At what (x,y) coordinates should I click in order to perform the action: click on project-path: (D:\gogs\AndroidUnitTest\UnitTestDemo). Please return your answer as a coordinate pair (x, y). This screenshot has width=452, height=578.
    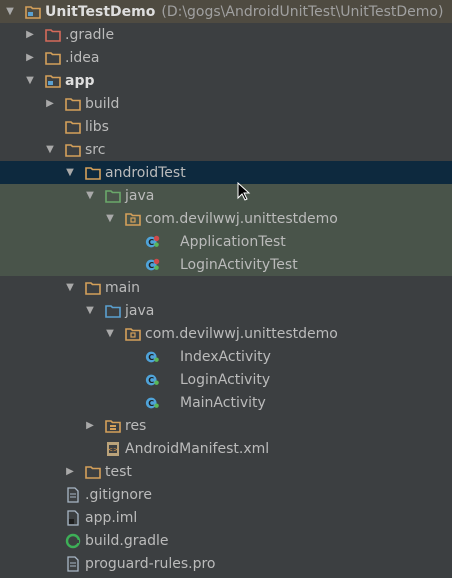
    Looking at the image, I should click on (302, 11).